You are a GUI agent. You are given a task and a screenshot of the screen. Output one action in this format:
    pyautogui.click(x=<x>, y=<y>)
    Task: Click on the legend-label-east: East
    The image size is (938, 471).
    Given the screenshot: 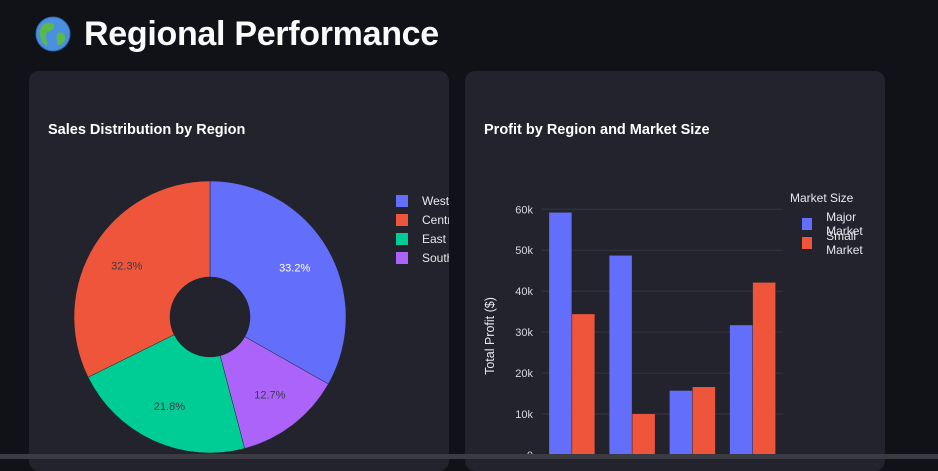 What is the action you would take?
    pyautogui.click(x=434, y=239)
    